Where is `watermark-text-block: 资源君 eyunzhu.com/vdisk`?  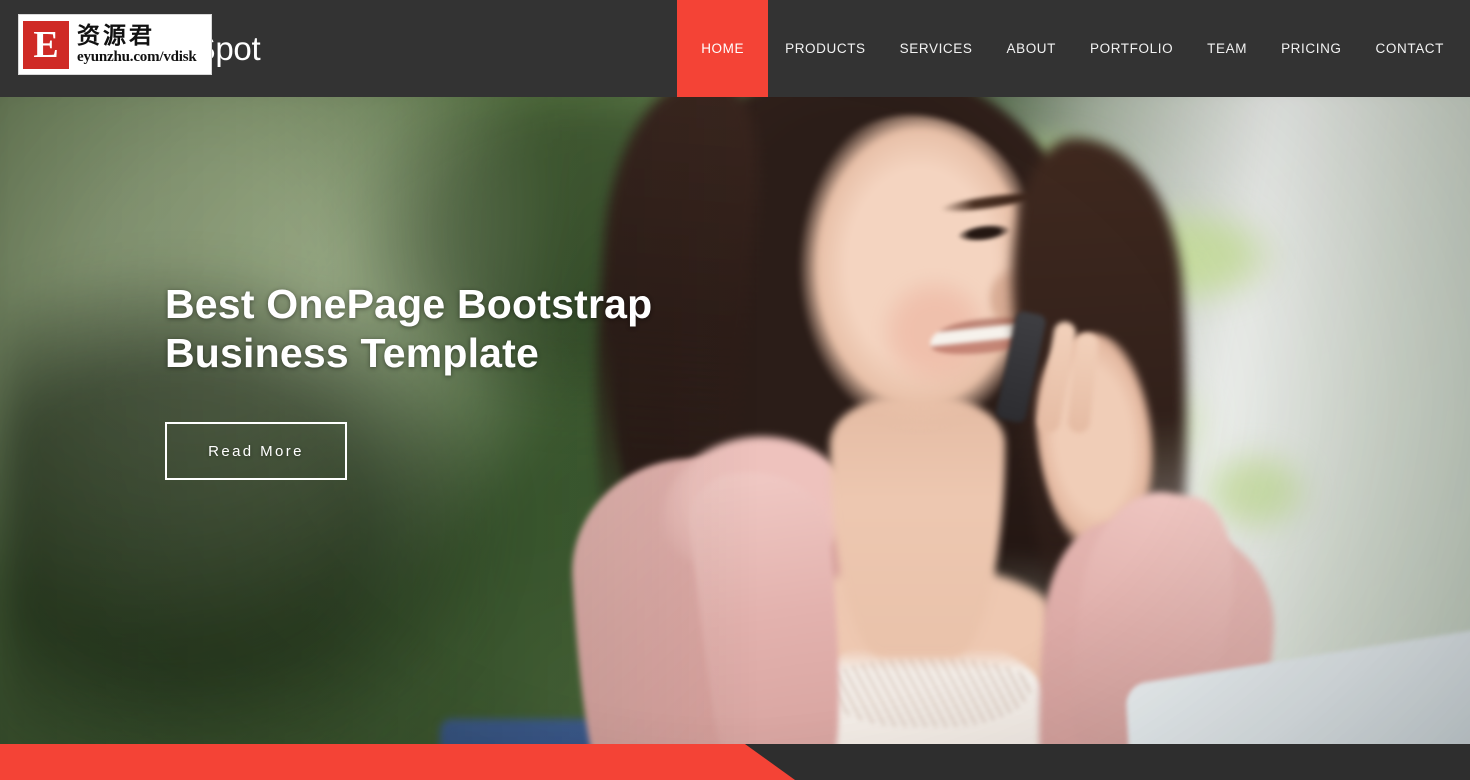 watermark-text-block: 资源君 eyunzhu.com/vdisk is located at coordinates (137, 44).